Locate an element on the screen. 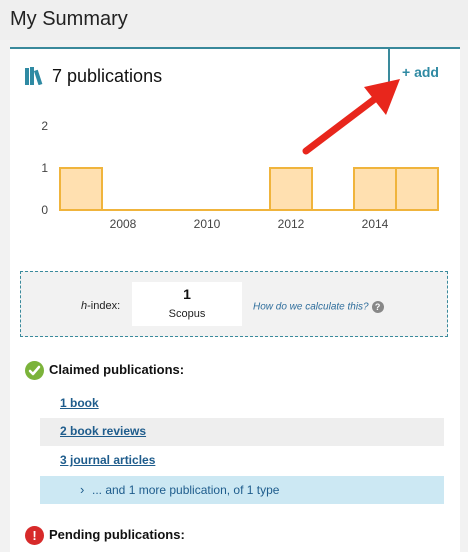 The image size is (468, 552). books-icon is located at coordinates (34, 76).